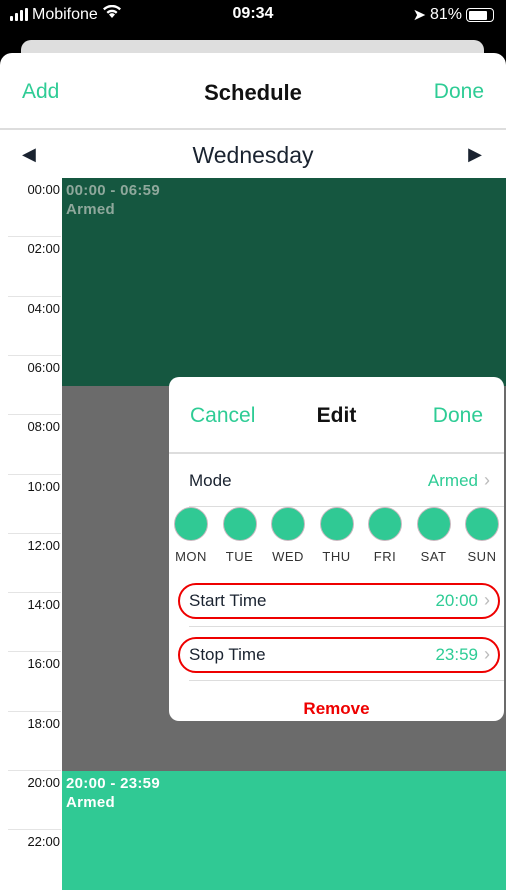  I want to click on block-range: 20:00 - 23:59, so click(113, 783).